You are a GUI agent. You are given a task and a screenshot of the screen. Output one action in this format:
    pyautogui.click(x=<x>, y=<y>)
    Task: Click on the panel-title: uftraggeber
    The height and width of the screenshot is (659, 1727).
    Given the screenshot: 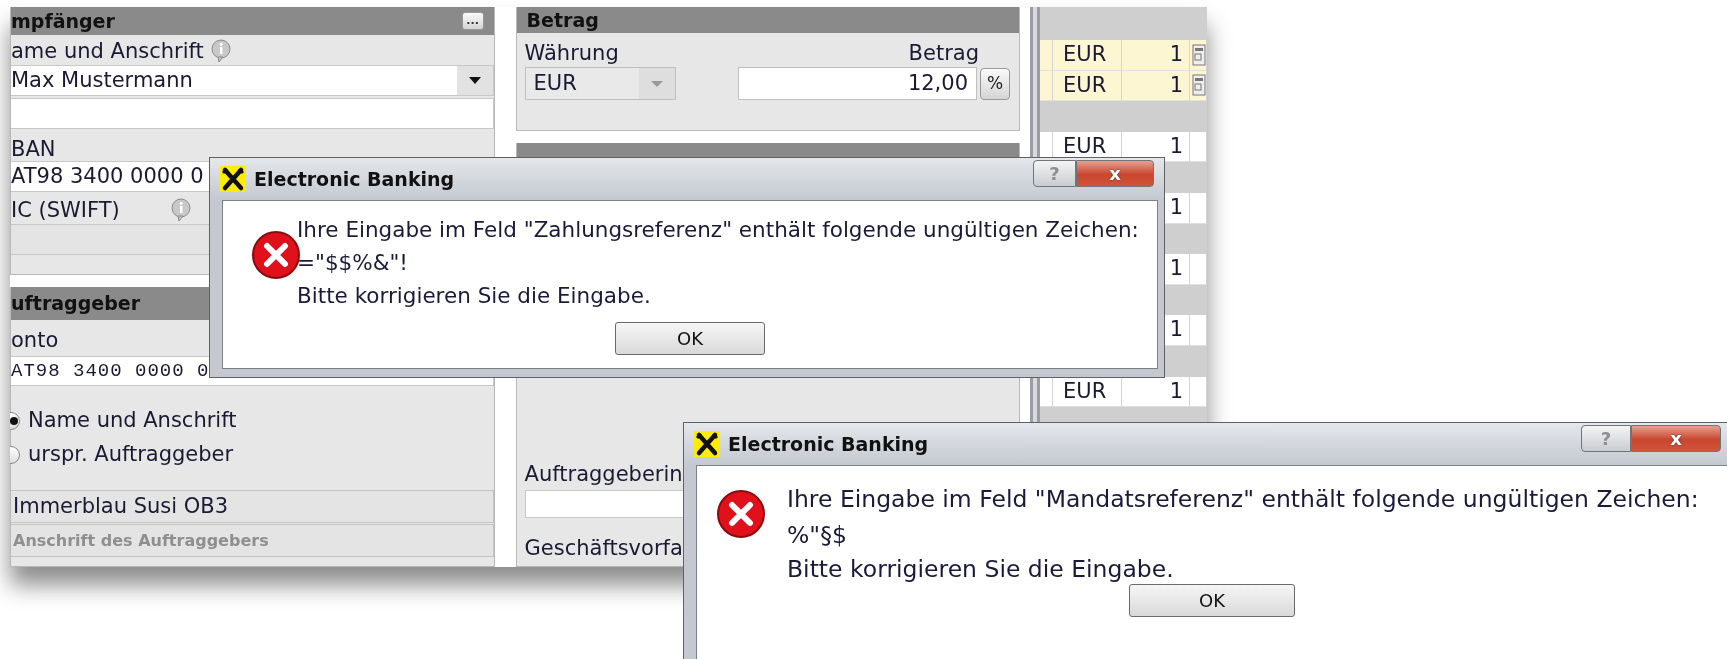 What is the action you would take?
    pyautogui.click(x=75, y=304)
    